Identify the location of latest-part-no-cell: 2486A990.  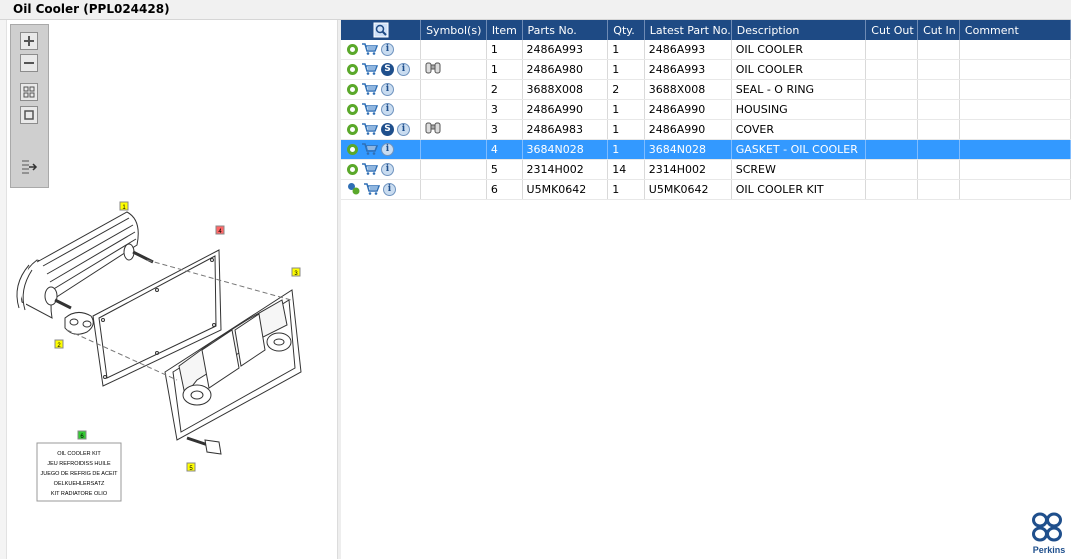
(688, 109).